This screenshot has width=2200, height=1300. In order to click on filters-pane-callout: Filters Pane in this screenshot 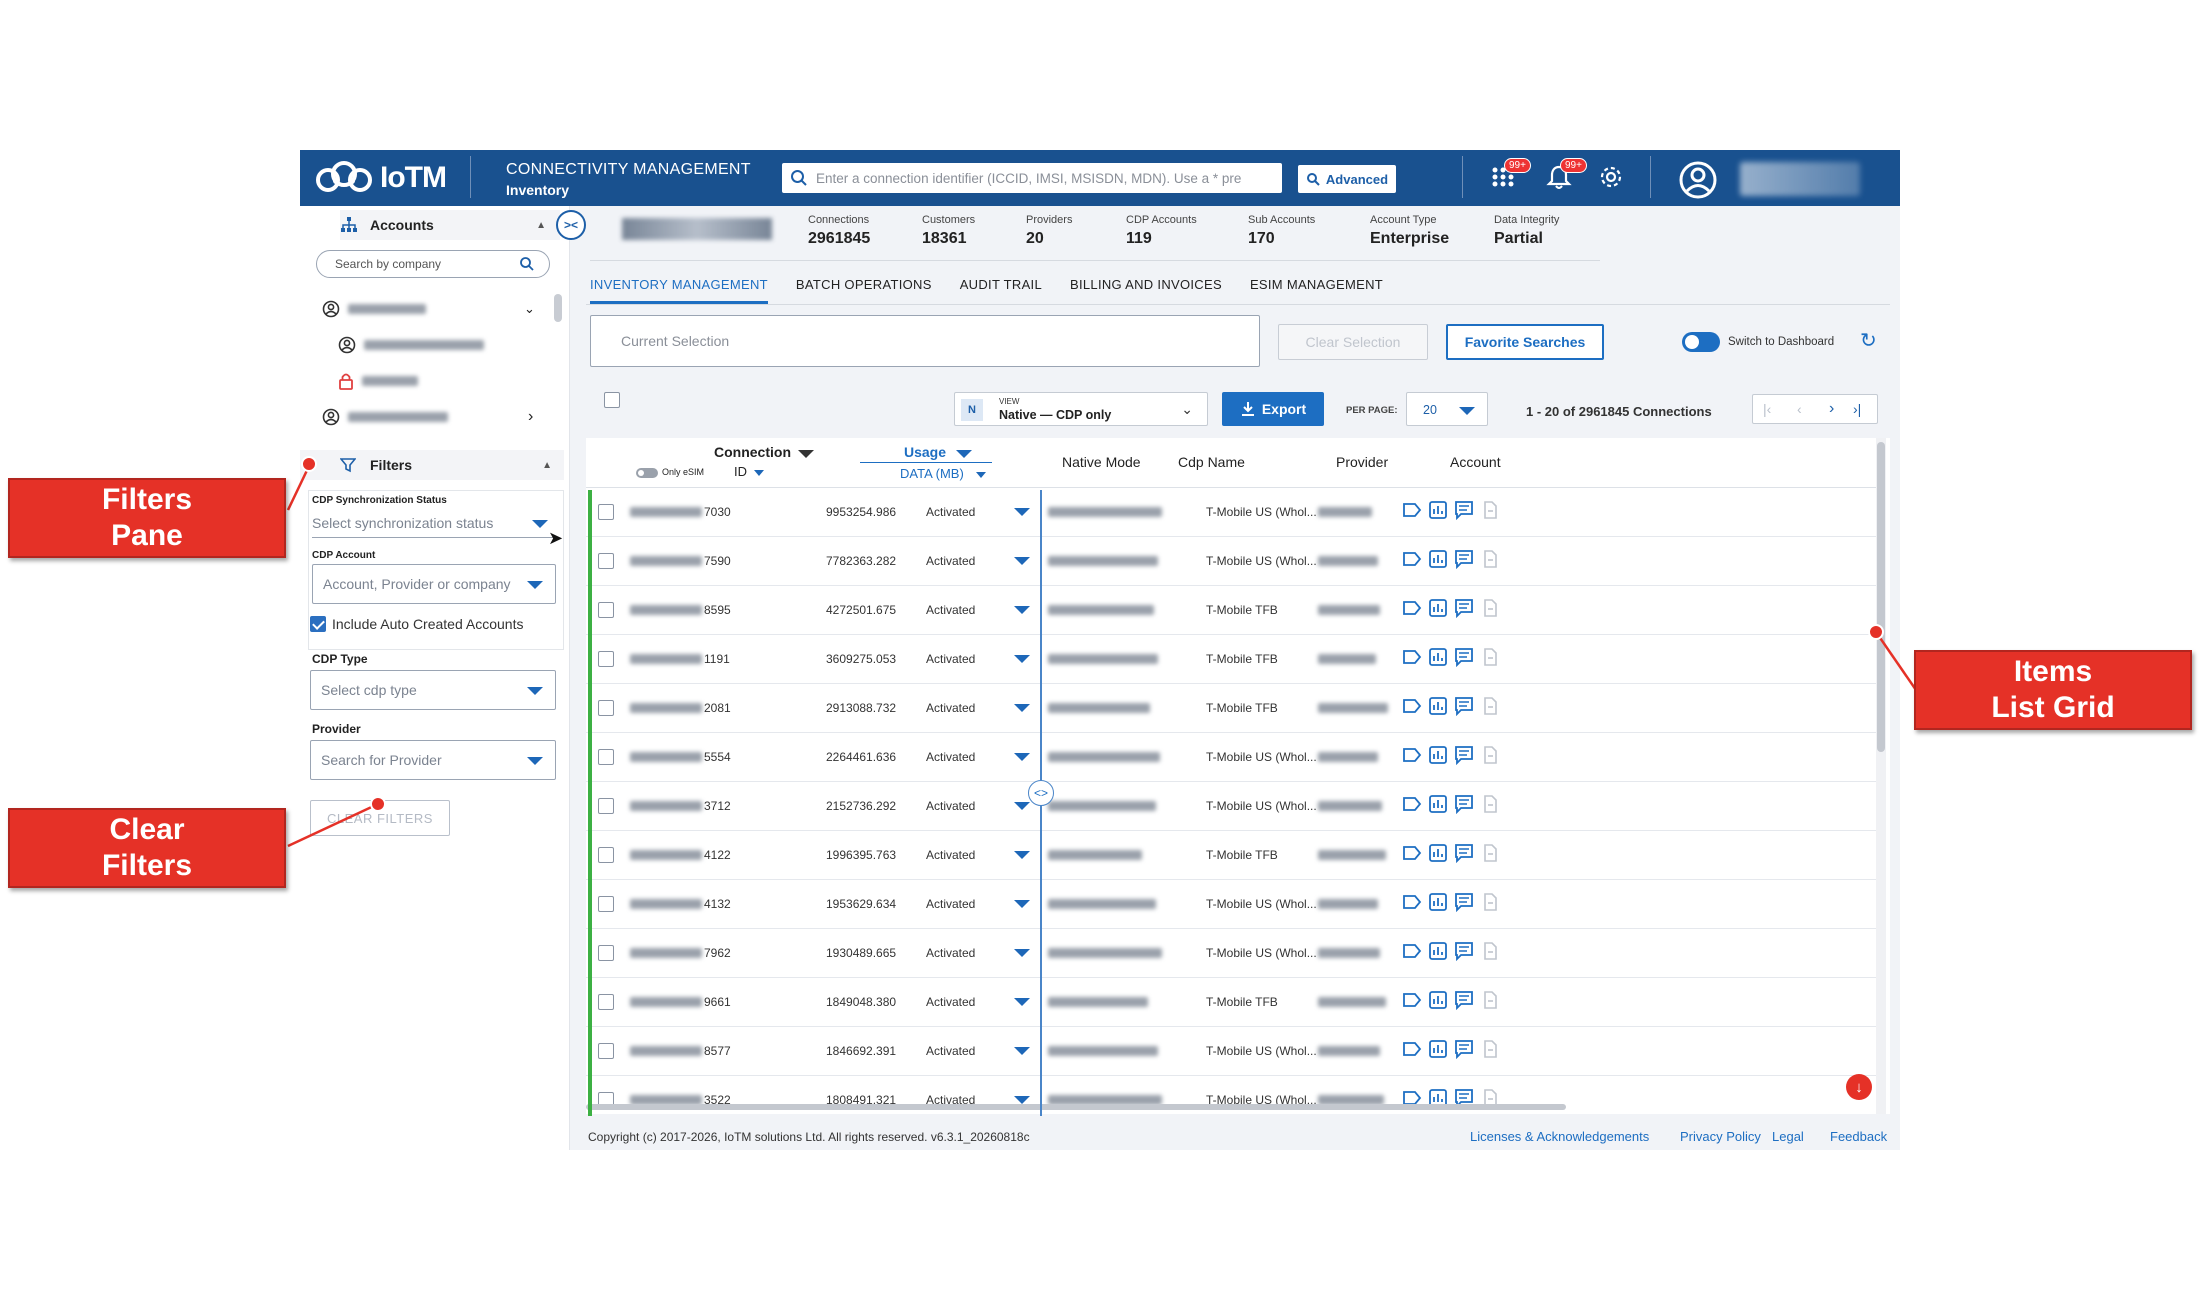, I will do `click(147, 518)`.